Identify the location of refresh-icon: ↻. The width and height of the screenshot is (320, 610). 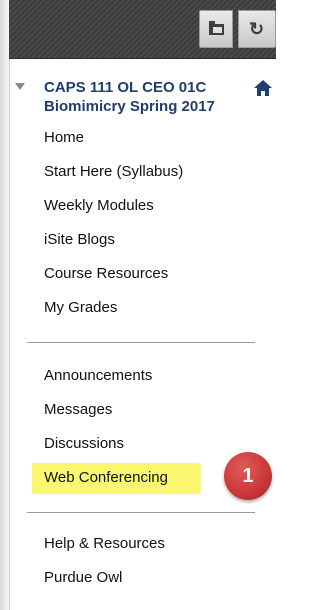
(257, 29).